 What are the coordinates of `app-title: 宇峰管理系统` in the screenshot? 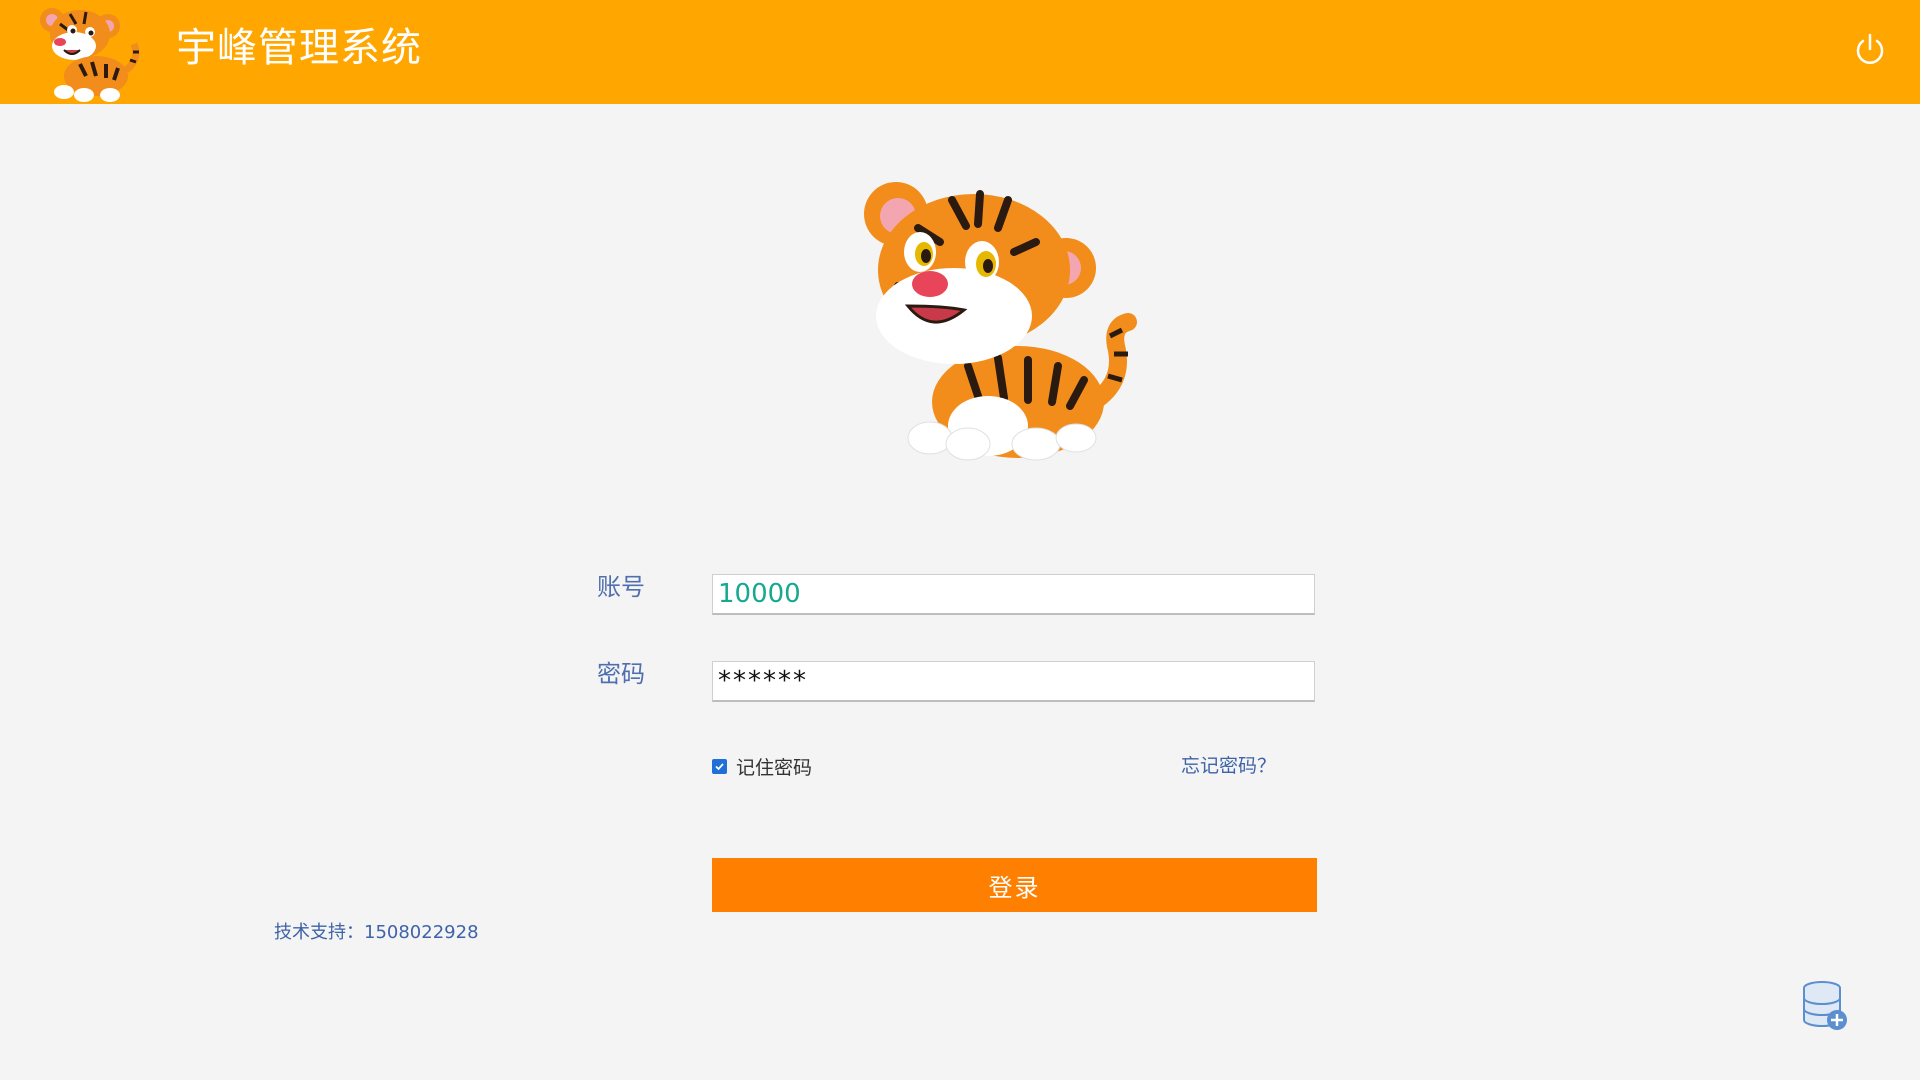 It's located at (299, 48).